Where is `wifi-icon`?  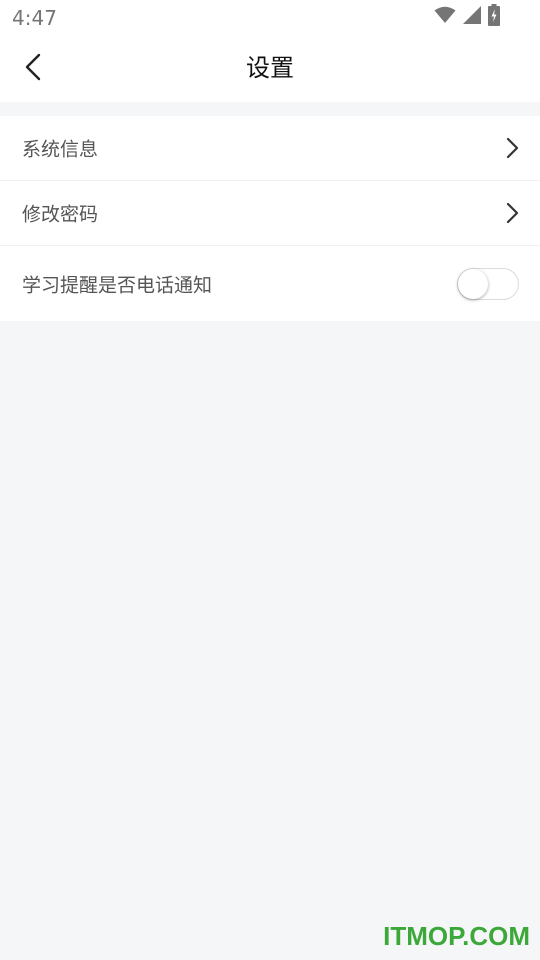 wifi-icon is located at coordinates (445, 17).